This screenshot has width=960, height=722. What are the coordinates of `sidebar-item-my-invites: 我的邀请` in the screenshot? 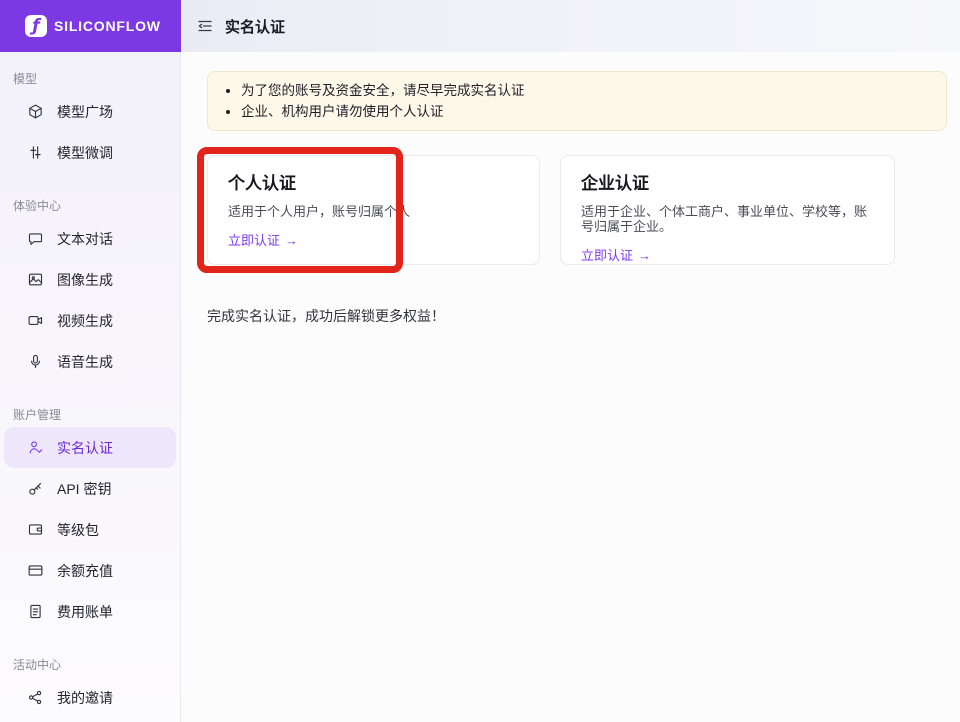 It's located at (90, 697).